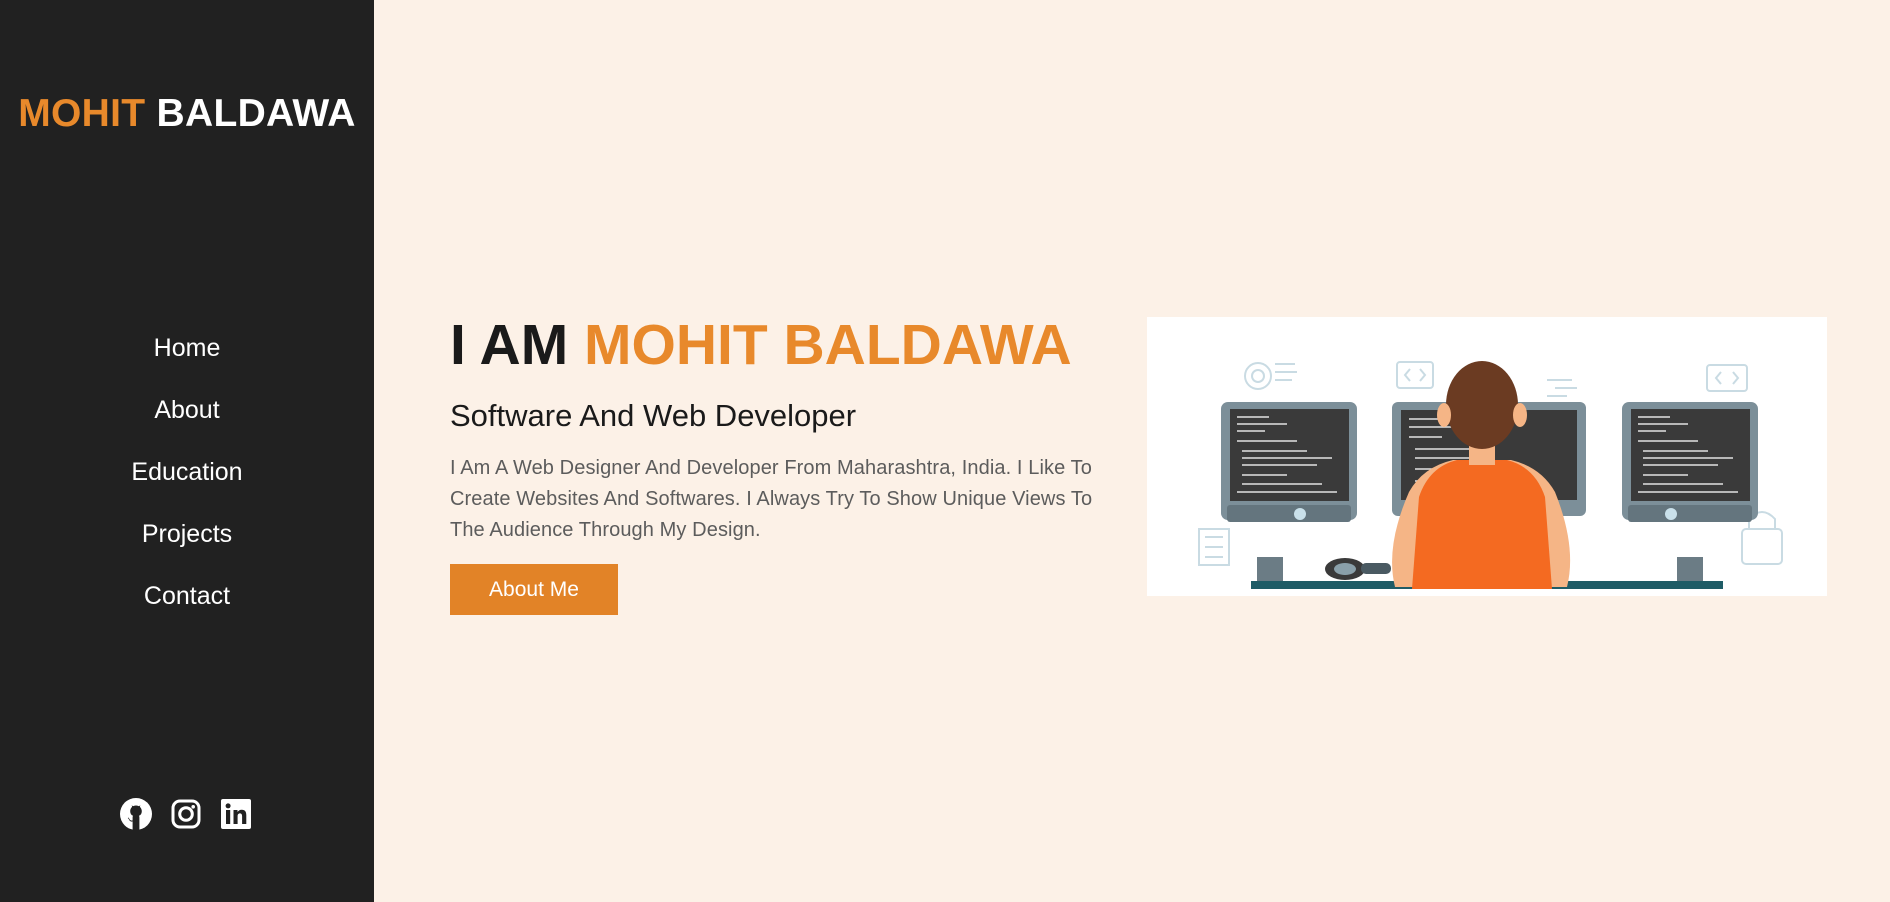 This screenshot has width=1890, height=902. I want to click on social-links, so click(186, 814).